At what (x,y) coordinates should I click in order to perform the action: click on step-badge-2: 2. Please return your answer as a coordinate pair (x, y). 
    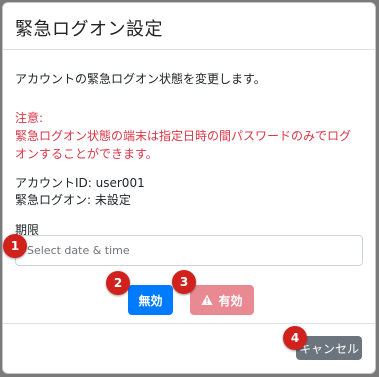
    Looking at the image, I should click on (118, 283).